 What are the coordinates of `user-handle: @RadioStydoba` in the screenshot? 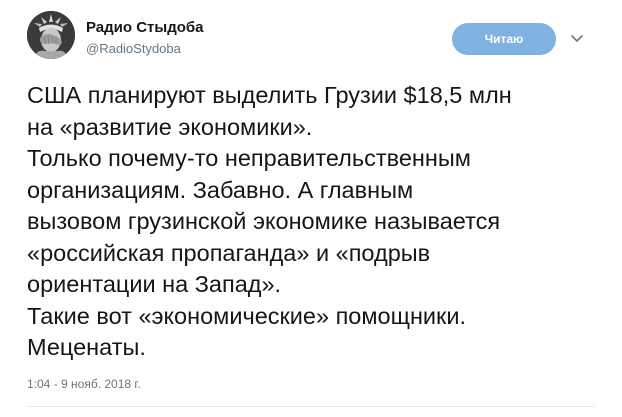 It's located at (133, 48).